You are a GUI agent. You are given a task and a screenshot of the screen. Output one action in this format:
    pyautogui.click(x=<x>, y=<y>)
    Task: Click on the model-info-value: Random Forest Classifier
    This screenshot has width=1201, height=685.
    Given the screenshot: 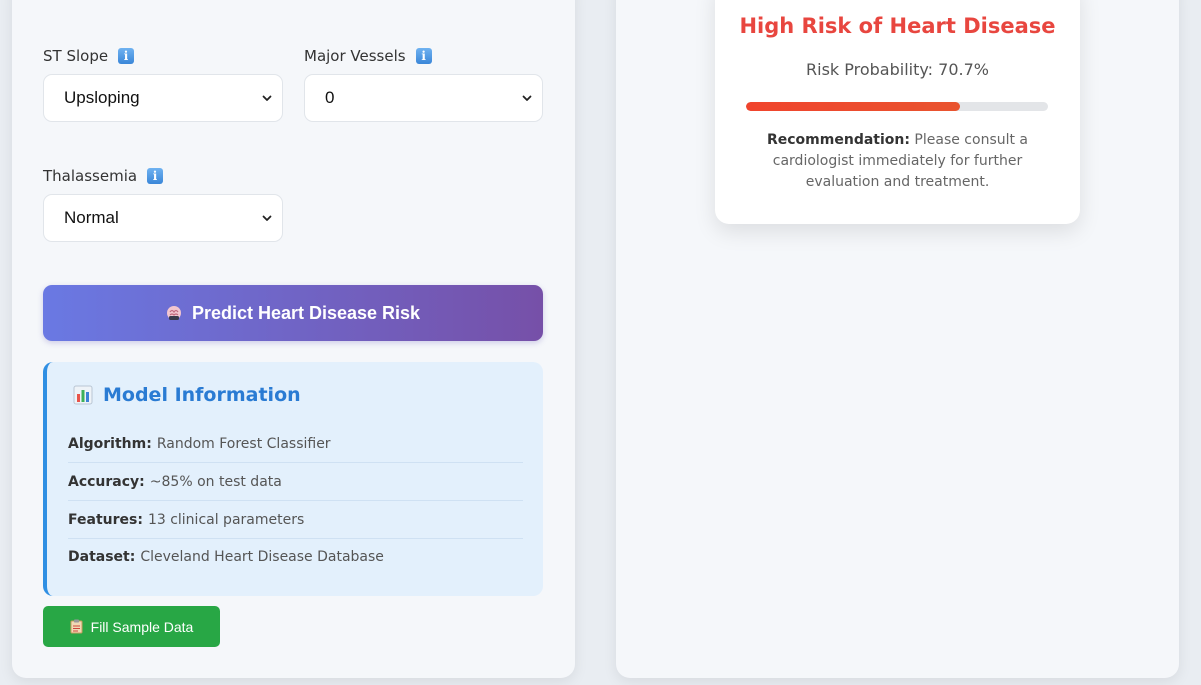 What is the action you would take?
    pyautogui.click(x=243, y=443)
    